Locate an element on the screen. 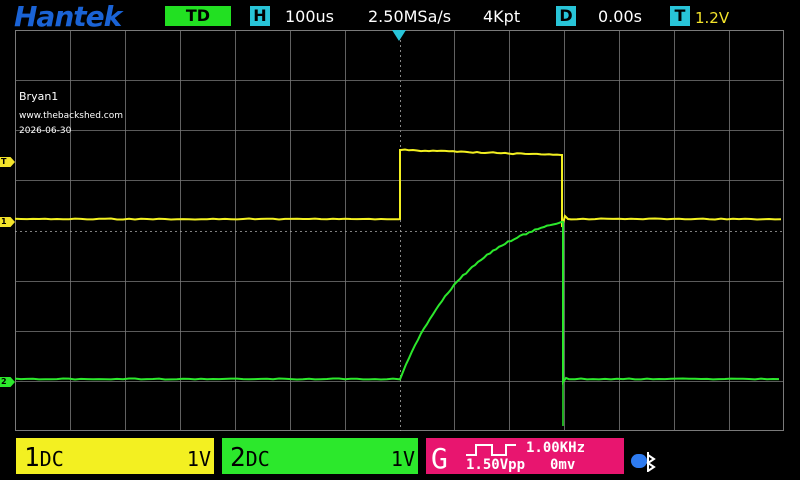 The image size is (800, 480). trigger-level-marker: T is located at coordinates (7, 162).